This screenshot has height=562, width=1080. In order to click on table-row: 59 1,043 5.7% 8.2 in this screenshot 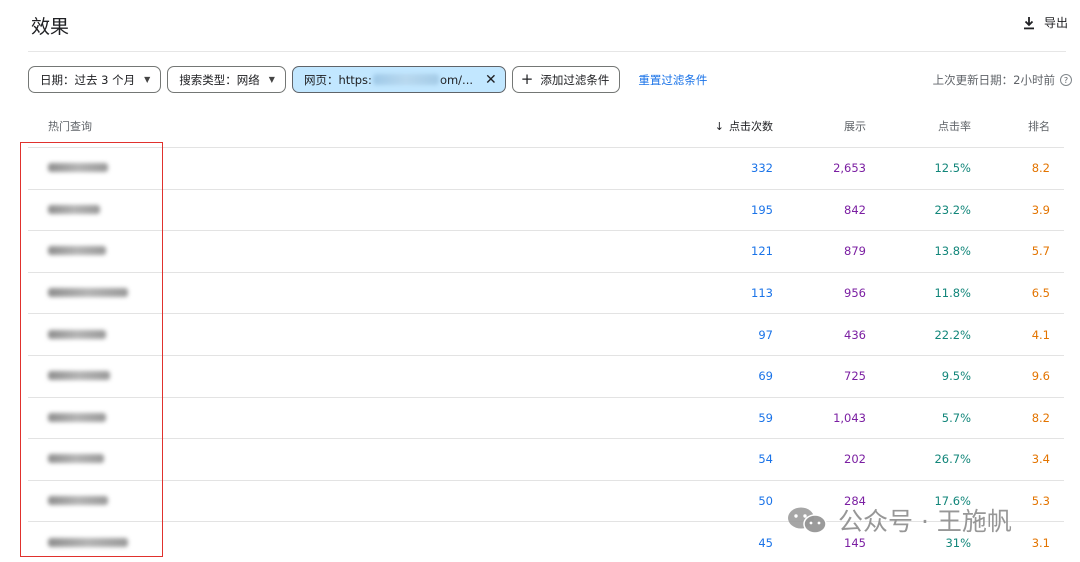, I will do `click(546, 419)`.